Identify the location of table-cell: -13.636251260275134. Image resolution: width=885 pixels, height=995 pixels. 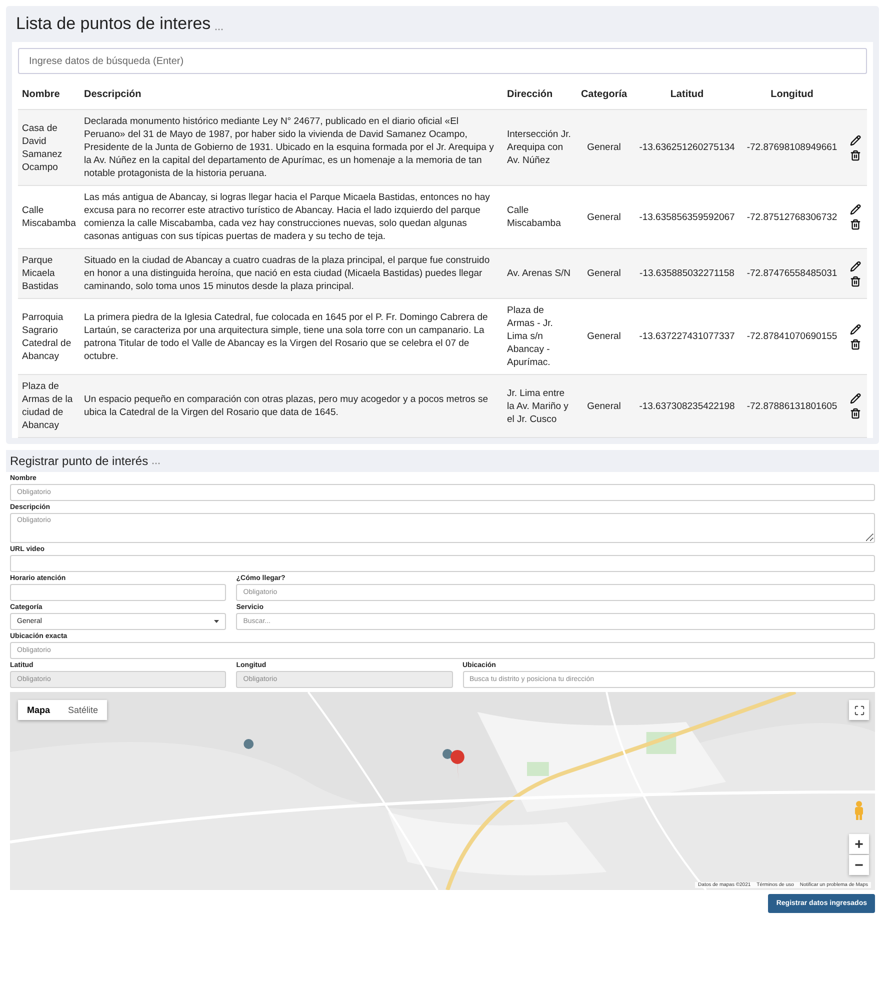
(687, 148).